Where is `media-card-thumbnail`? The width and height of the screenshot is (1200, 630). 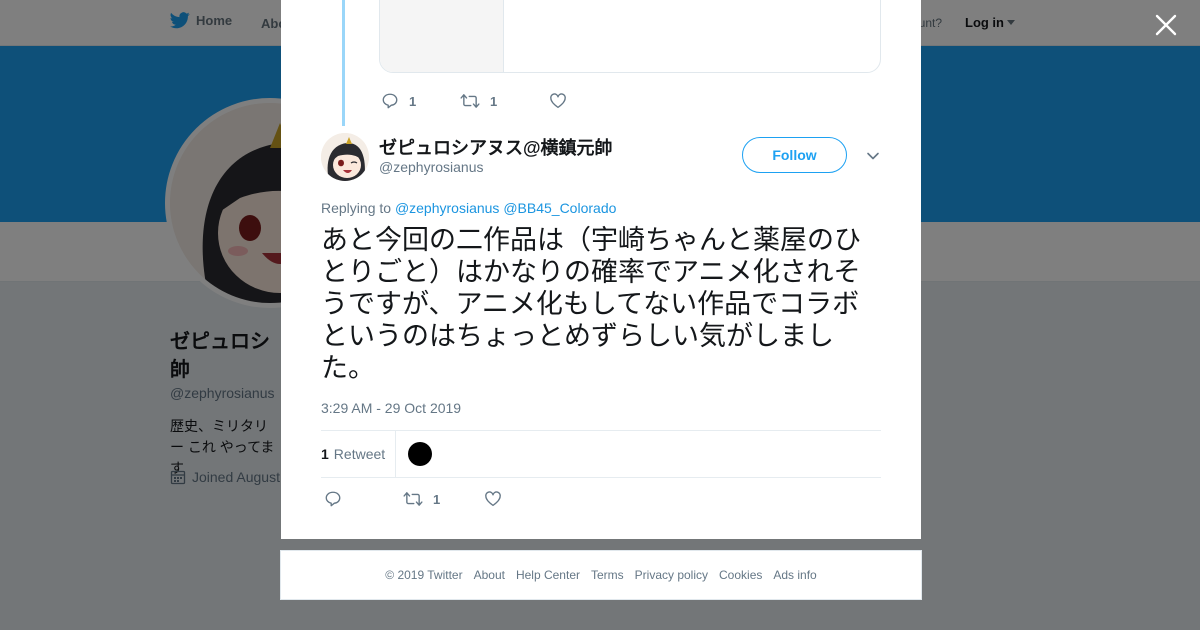 media-card-thumbnail is located at coordinates (442, 36).